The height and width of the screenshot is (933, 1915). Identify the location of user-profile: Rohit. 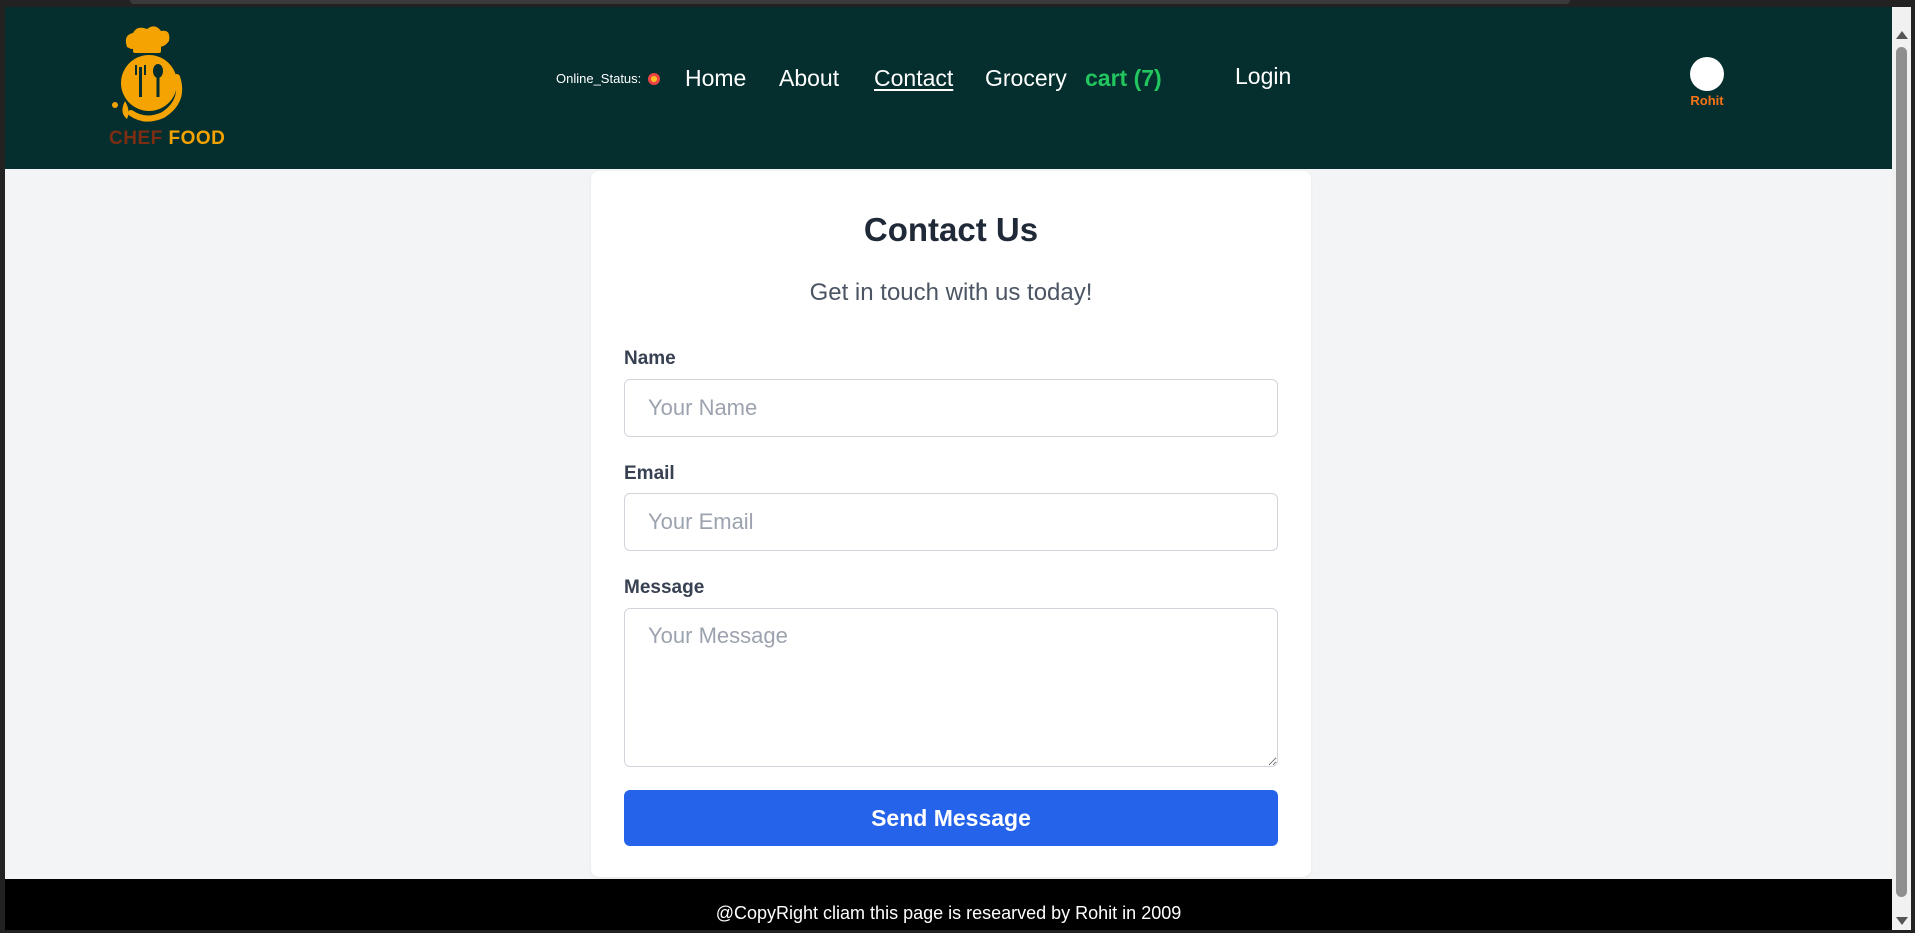
(1707, 82).